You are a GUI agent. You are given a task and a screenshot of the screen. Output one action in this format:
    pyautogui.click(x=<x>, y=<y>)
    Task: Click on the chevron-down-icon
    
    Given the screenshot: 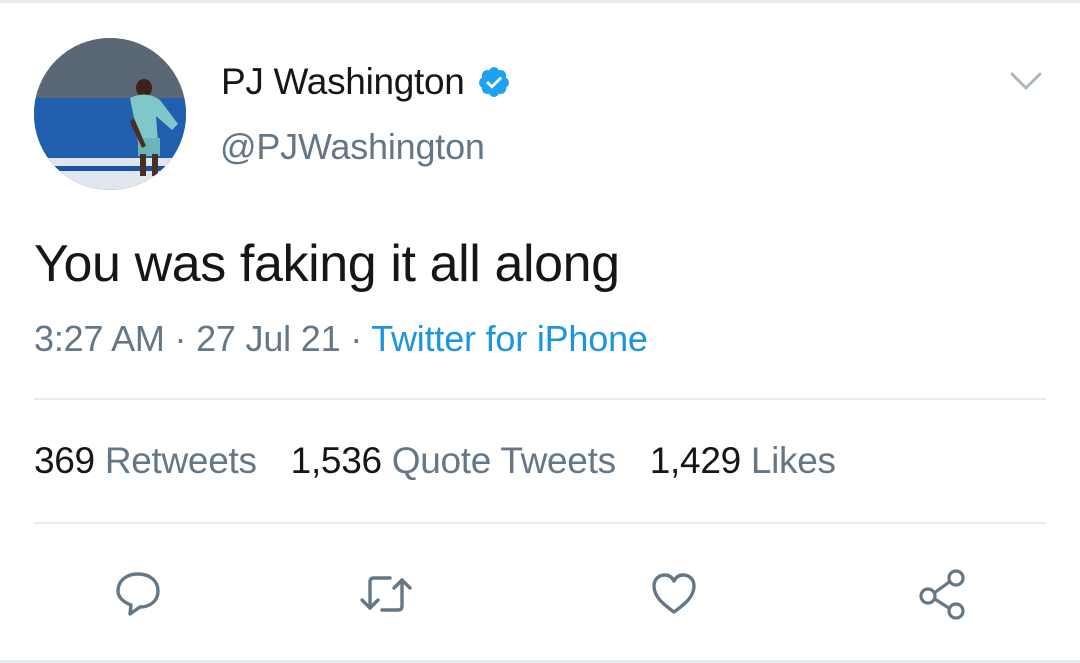 What is the action you would take?
    pyautogui.click(x=1026, y=82)
    